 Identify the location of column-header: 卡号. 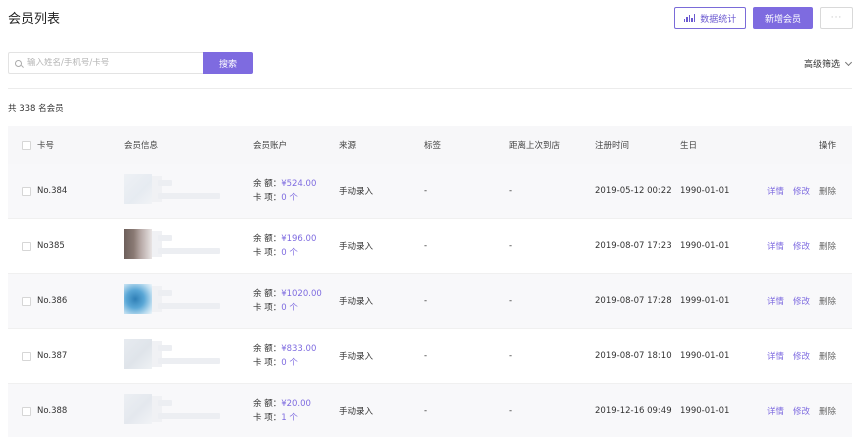
(46, 146).